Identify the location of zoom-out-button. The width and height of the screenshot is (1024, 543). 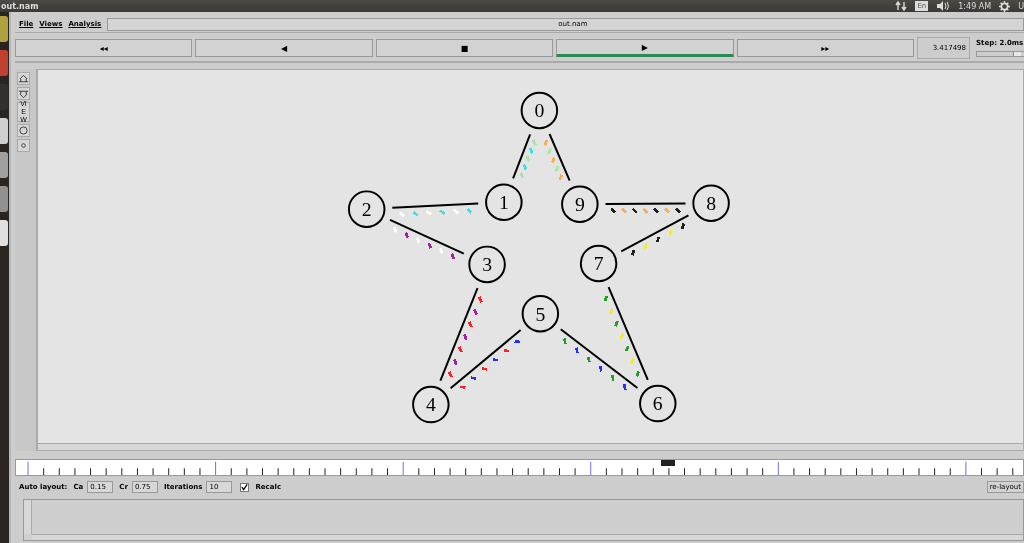
(23, 93).